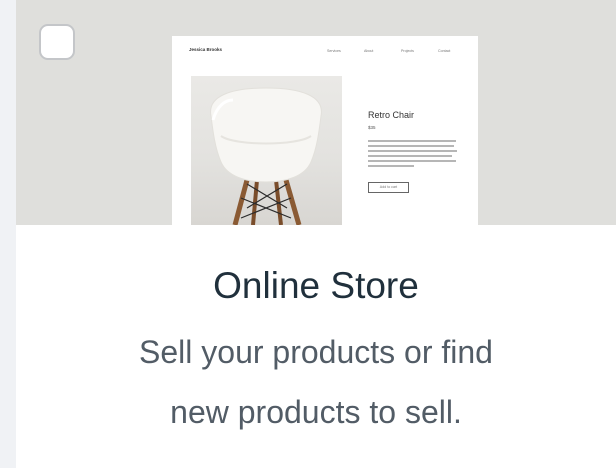  What do you see at coordinates (334, 51) in the screenshot?
I see `mockup-nav-item: Services` at bounding box center [334, 51].